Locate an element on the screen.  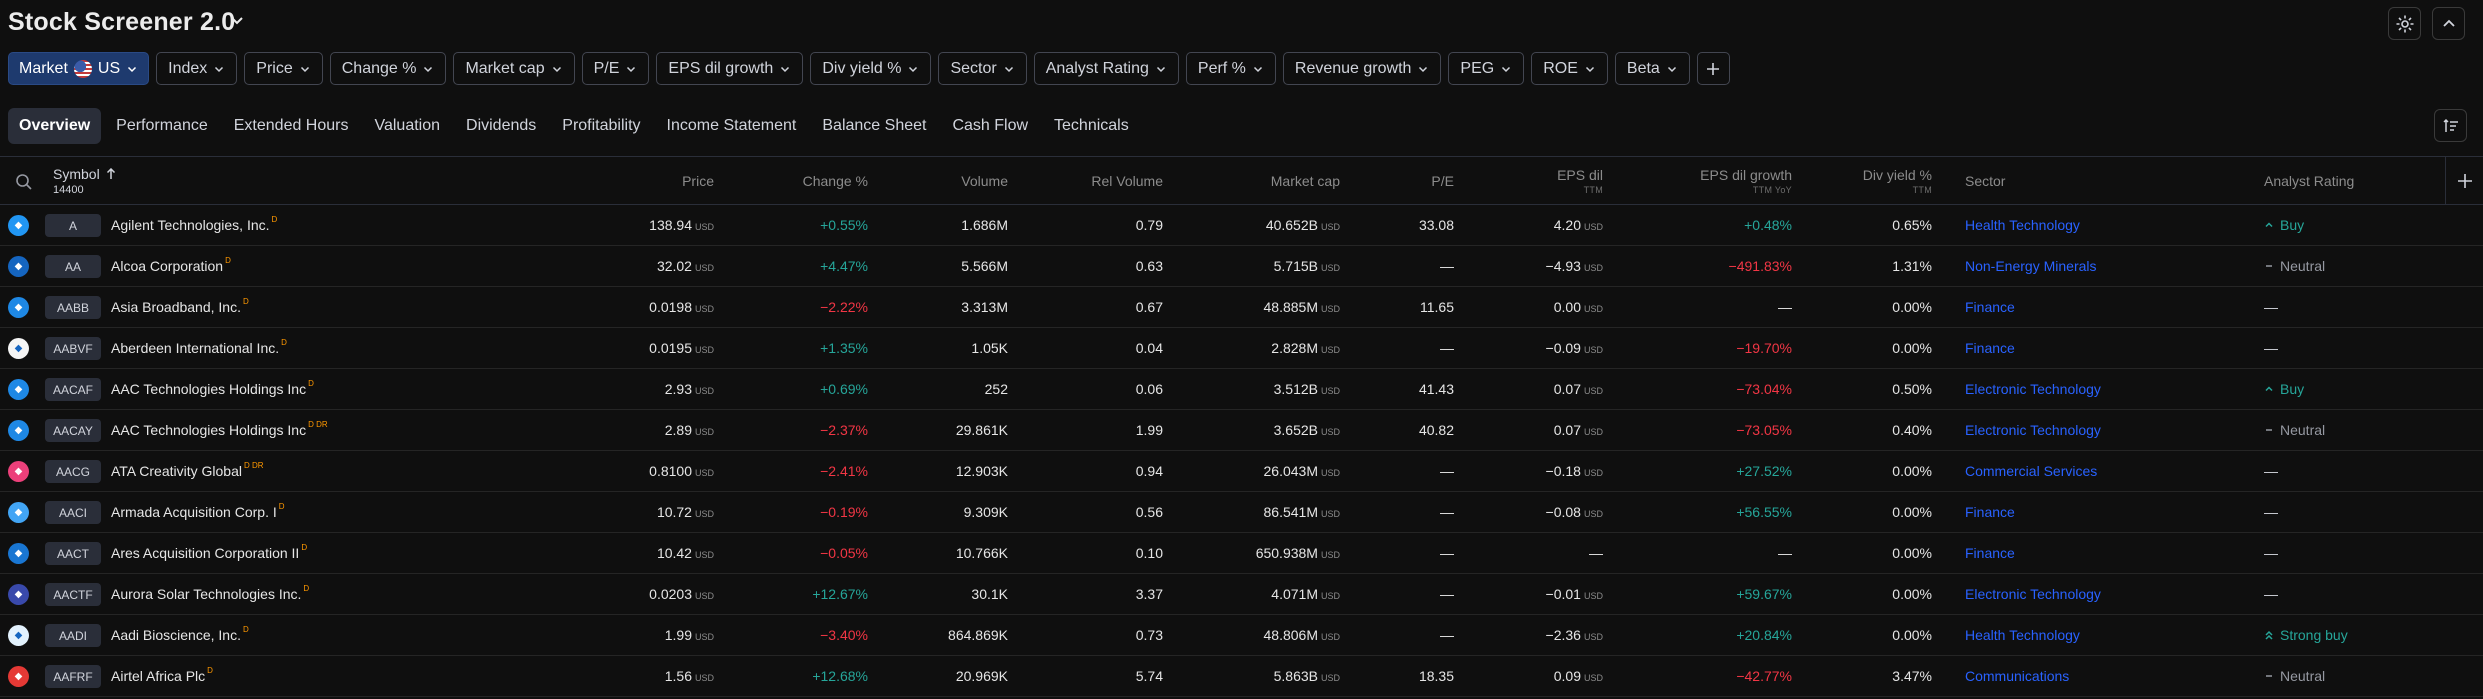
sector-link: Communications is located at coordinates (2017, 676).